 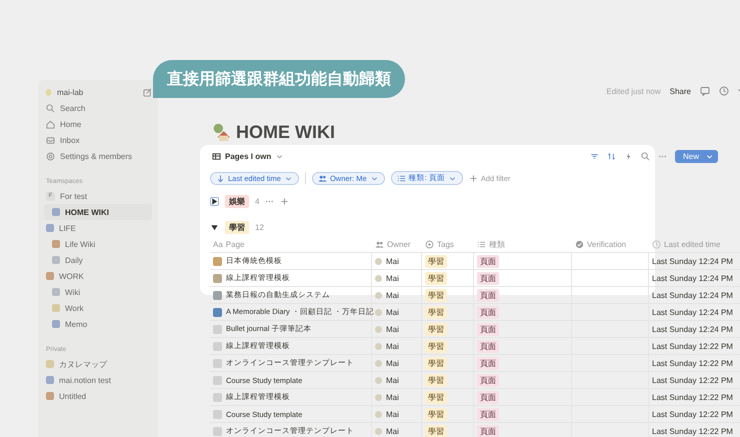 What do you see at coordinates (98, 260) in the screenshot?
I see `sidebar-item: Daily` at bounding box center [98, 260].